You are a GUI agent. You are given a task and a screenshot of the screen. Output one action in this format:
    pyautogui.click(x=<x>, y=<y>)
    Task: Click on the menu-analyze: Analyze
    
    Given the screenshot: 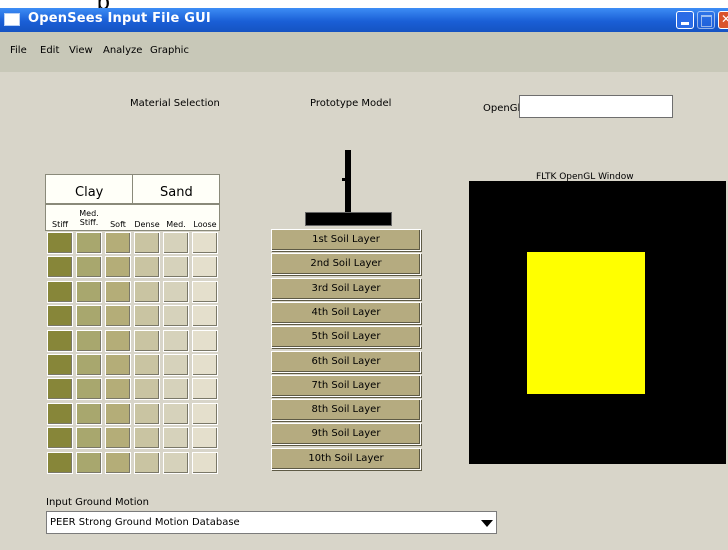 What is the action you would take?
    pyautogui.click(x=122, y=50)
    